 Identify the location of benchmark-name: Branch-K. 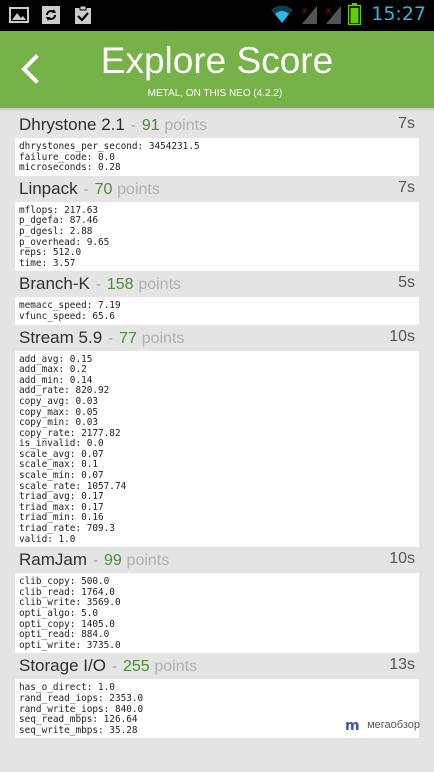
(54, 284).